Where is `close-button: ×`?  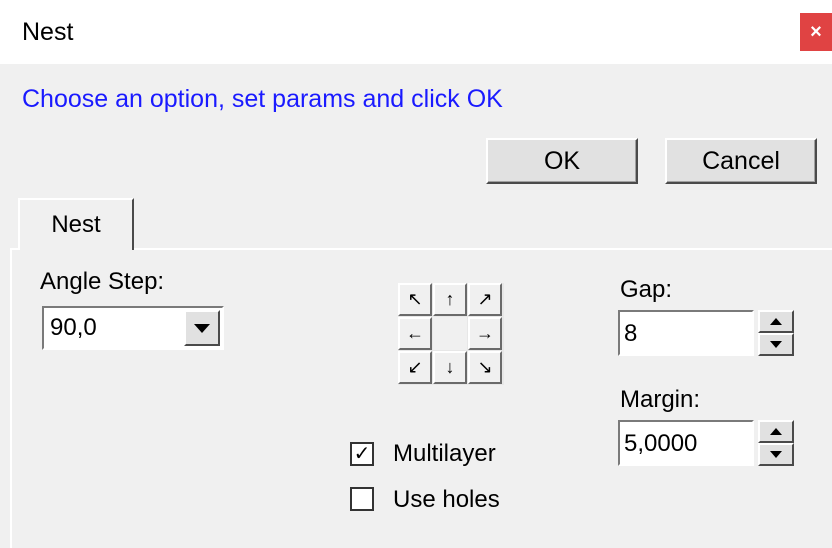
close-button: × is located at coordinates (816, 32).